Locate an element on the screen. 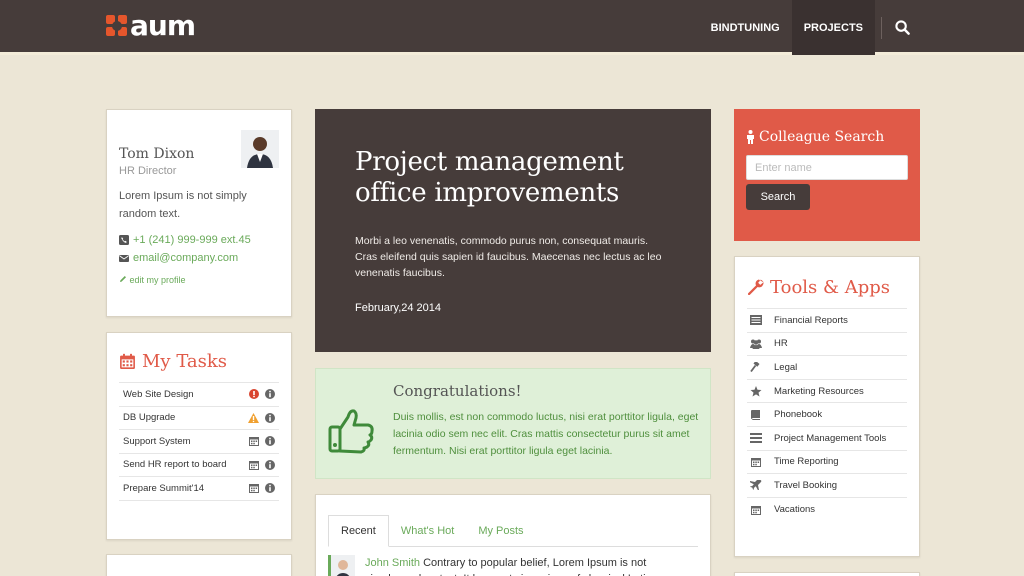  tab-my-posts: My Posts is located at coordinates (500, 531).